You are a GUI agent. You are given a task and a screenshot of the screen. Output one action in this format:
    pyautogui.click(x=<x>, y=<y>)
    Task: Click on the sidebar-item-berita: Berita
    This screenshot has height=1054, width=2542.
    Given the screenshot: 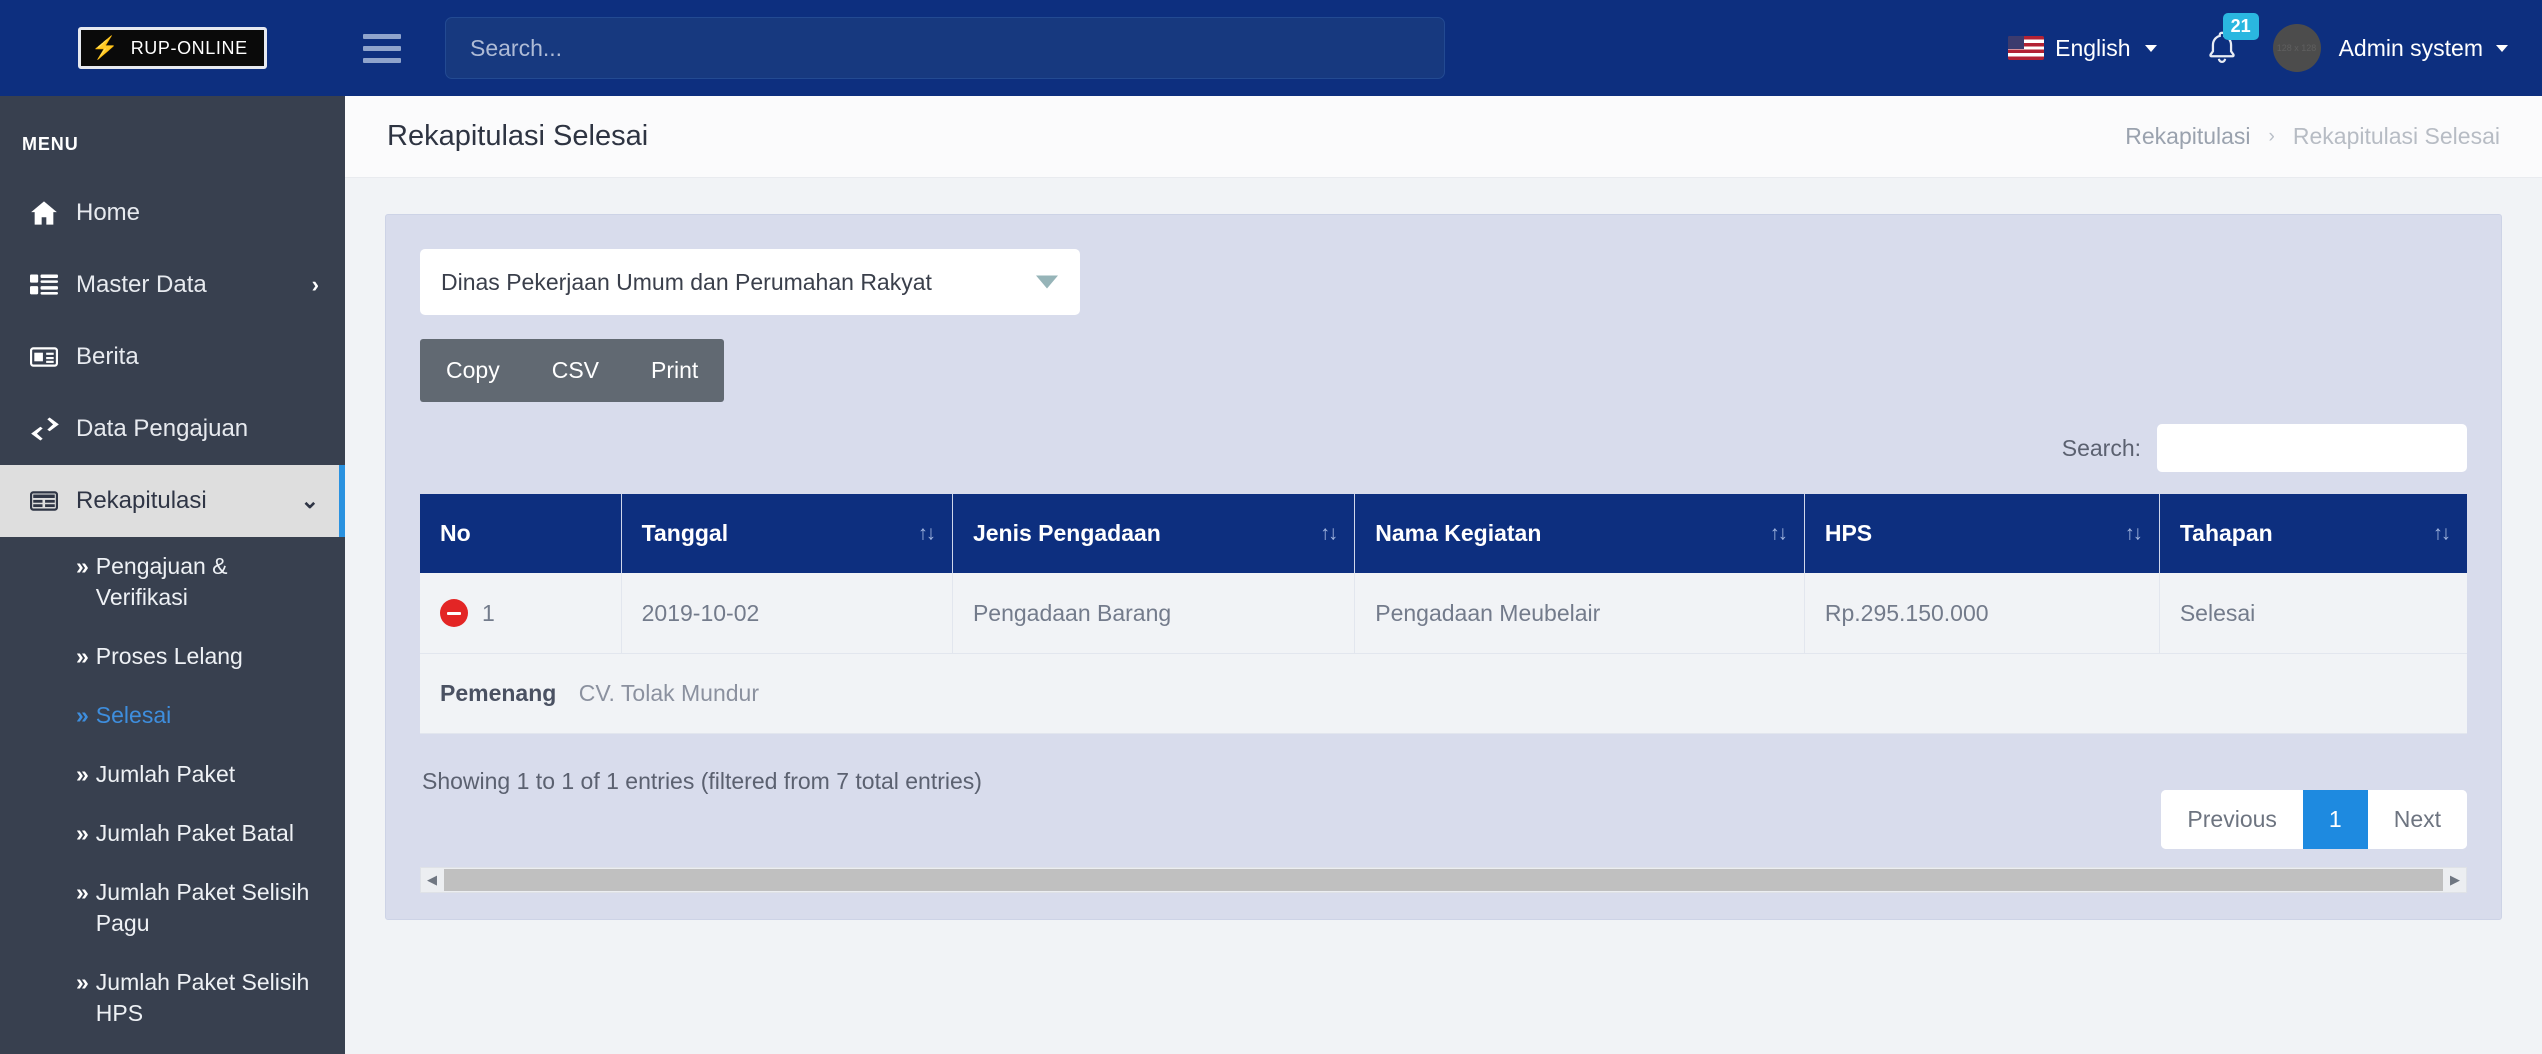 What is the action you would take?
    pyautogui.click(x=172, y=357)
    